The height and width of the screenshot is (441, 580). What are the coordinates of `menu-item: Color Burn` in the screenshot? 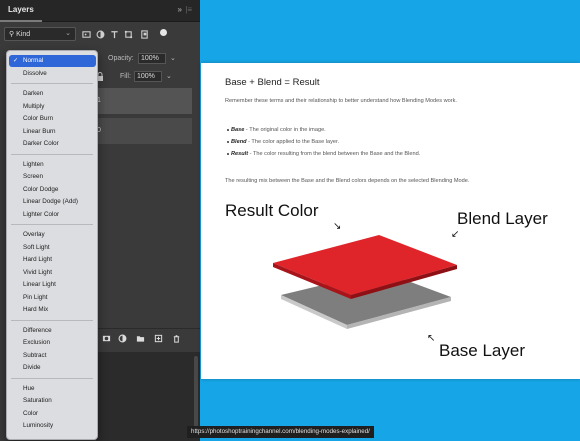 It's located at (52, 119).